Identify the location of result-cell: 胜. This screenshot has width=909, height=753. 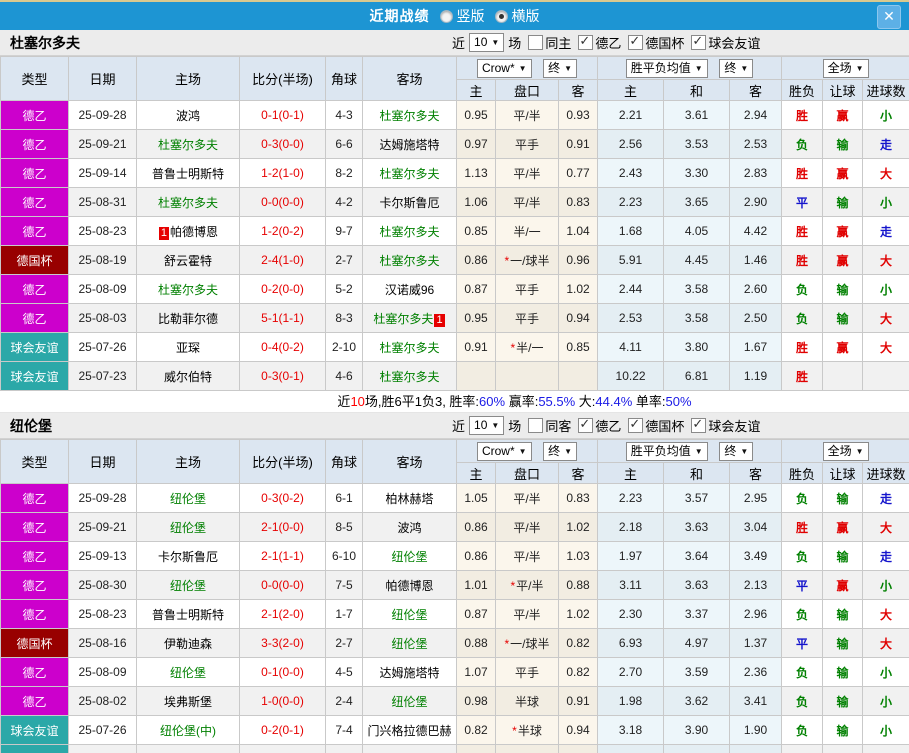
(802, 347).